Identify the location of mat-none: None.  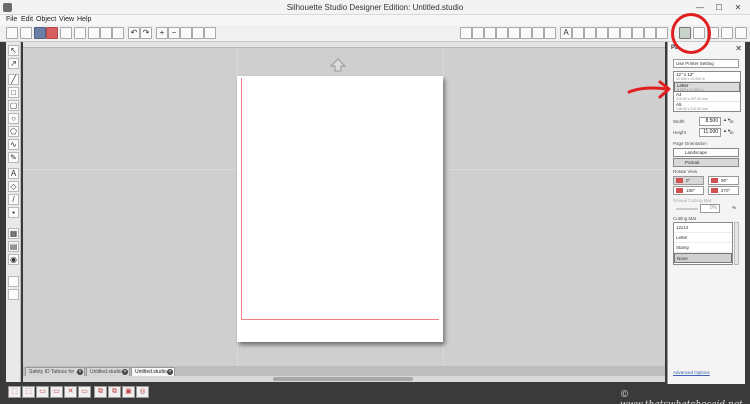
(703, 258).